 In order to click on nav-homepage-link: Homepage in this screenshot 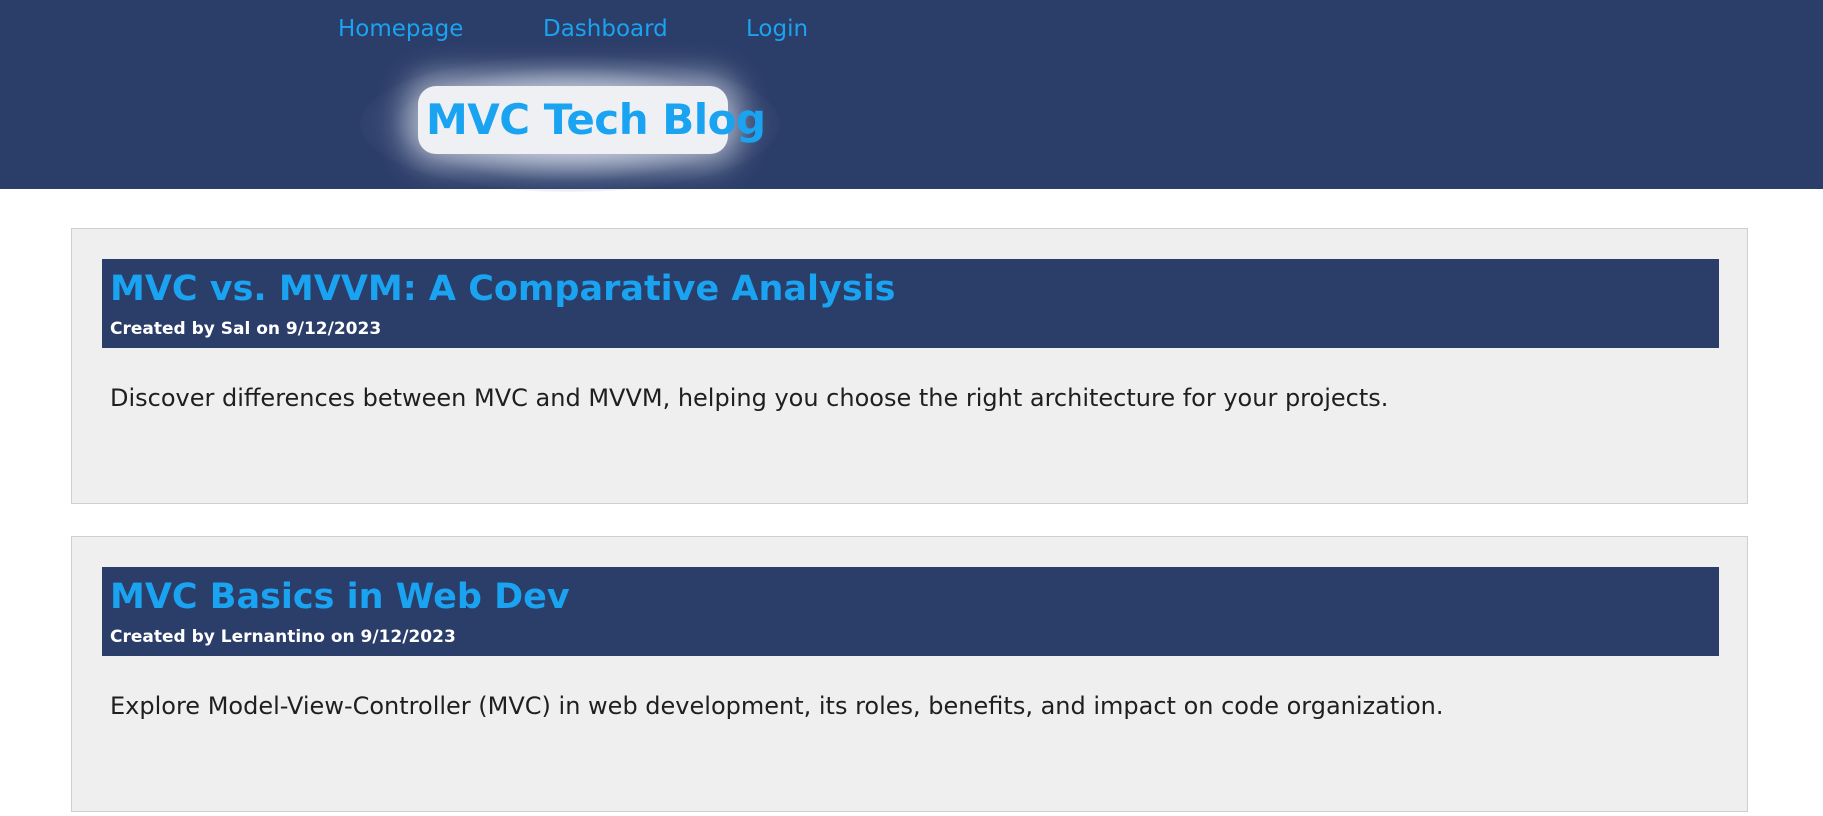, I will do `click(400, 29)`.